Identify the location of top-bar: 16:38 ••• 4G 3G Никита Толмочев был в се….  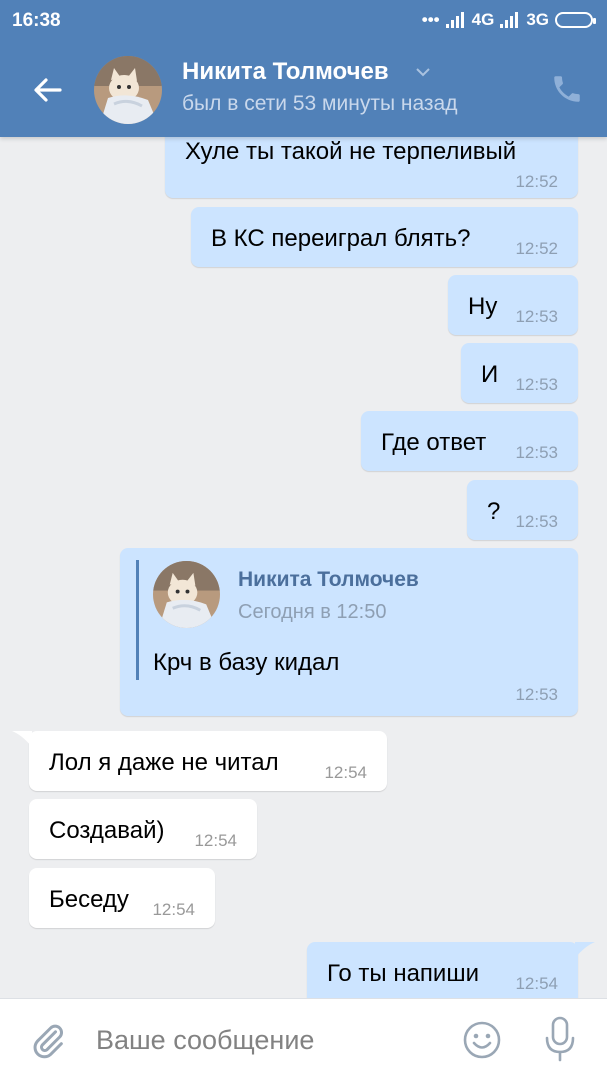
(303, 68).